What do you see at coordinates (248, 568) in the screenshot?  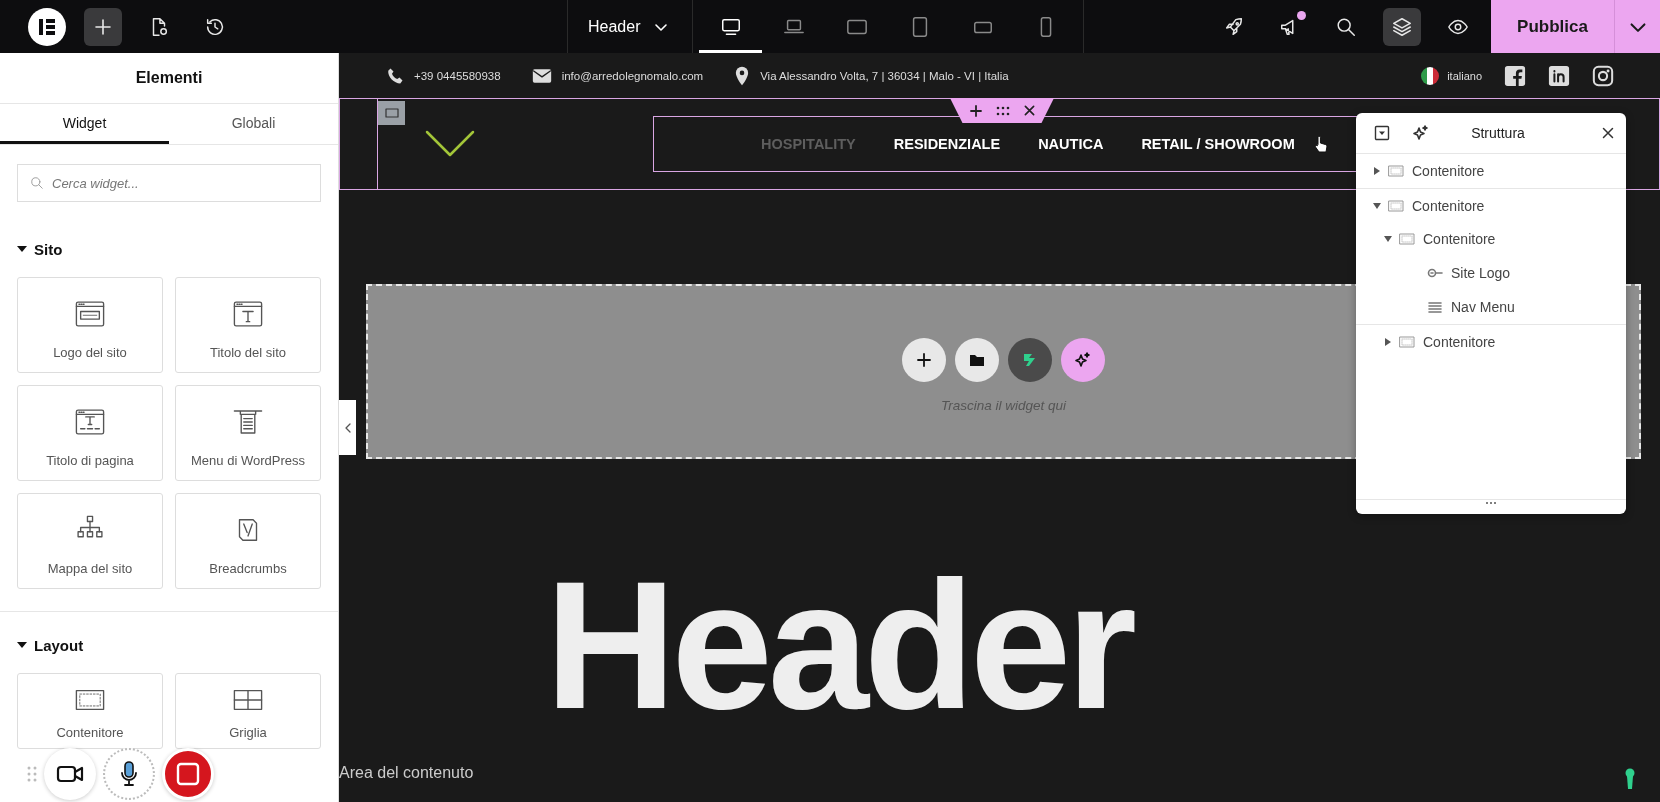 I see `widget-label: Breadcrumbs` at bounding box center [248, 568].